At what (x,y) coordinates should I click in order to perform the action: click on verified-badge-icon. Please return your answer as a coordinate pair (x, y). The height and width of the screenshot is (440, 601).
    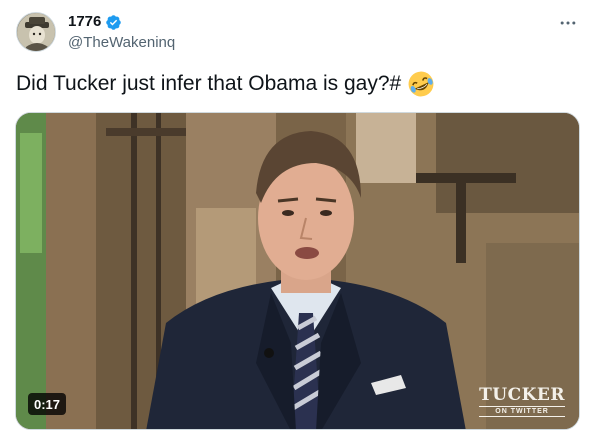
    Looking at the image, I should click on (113, 22).